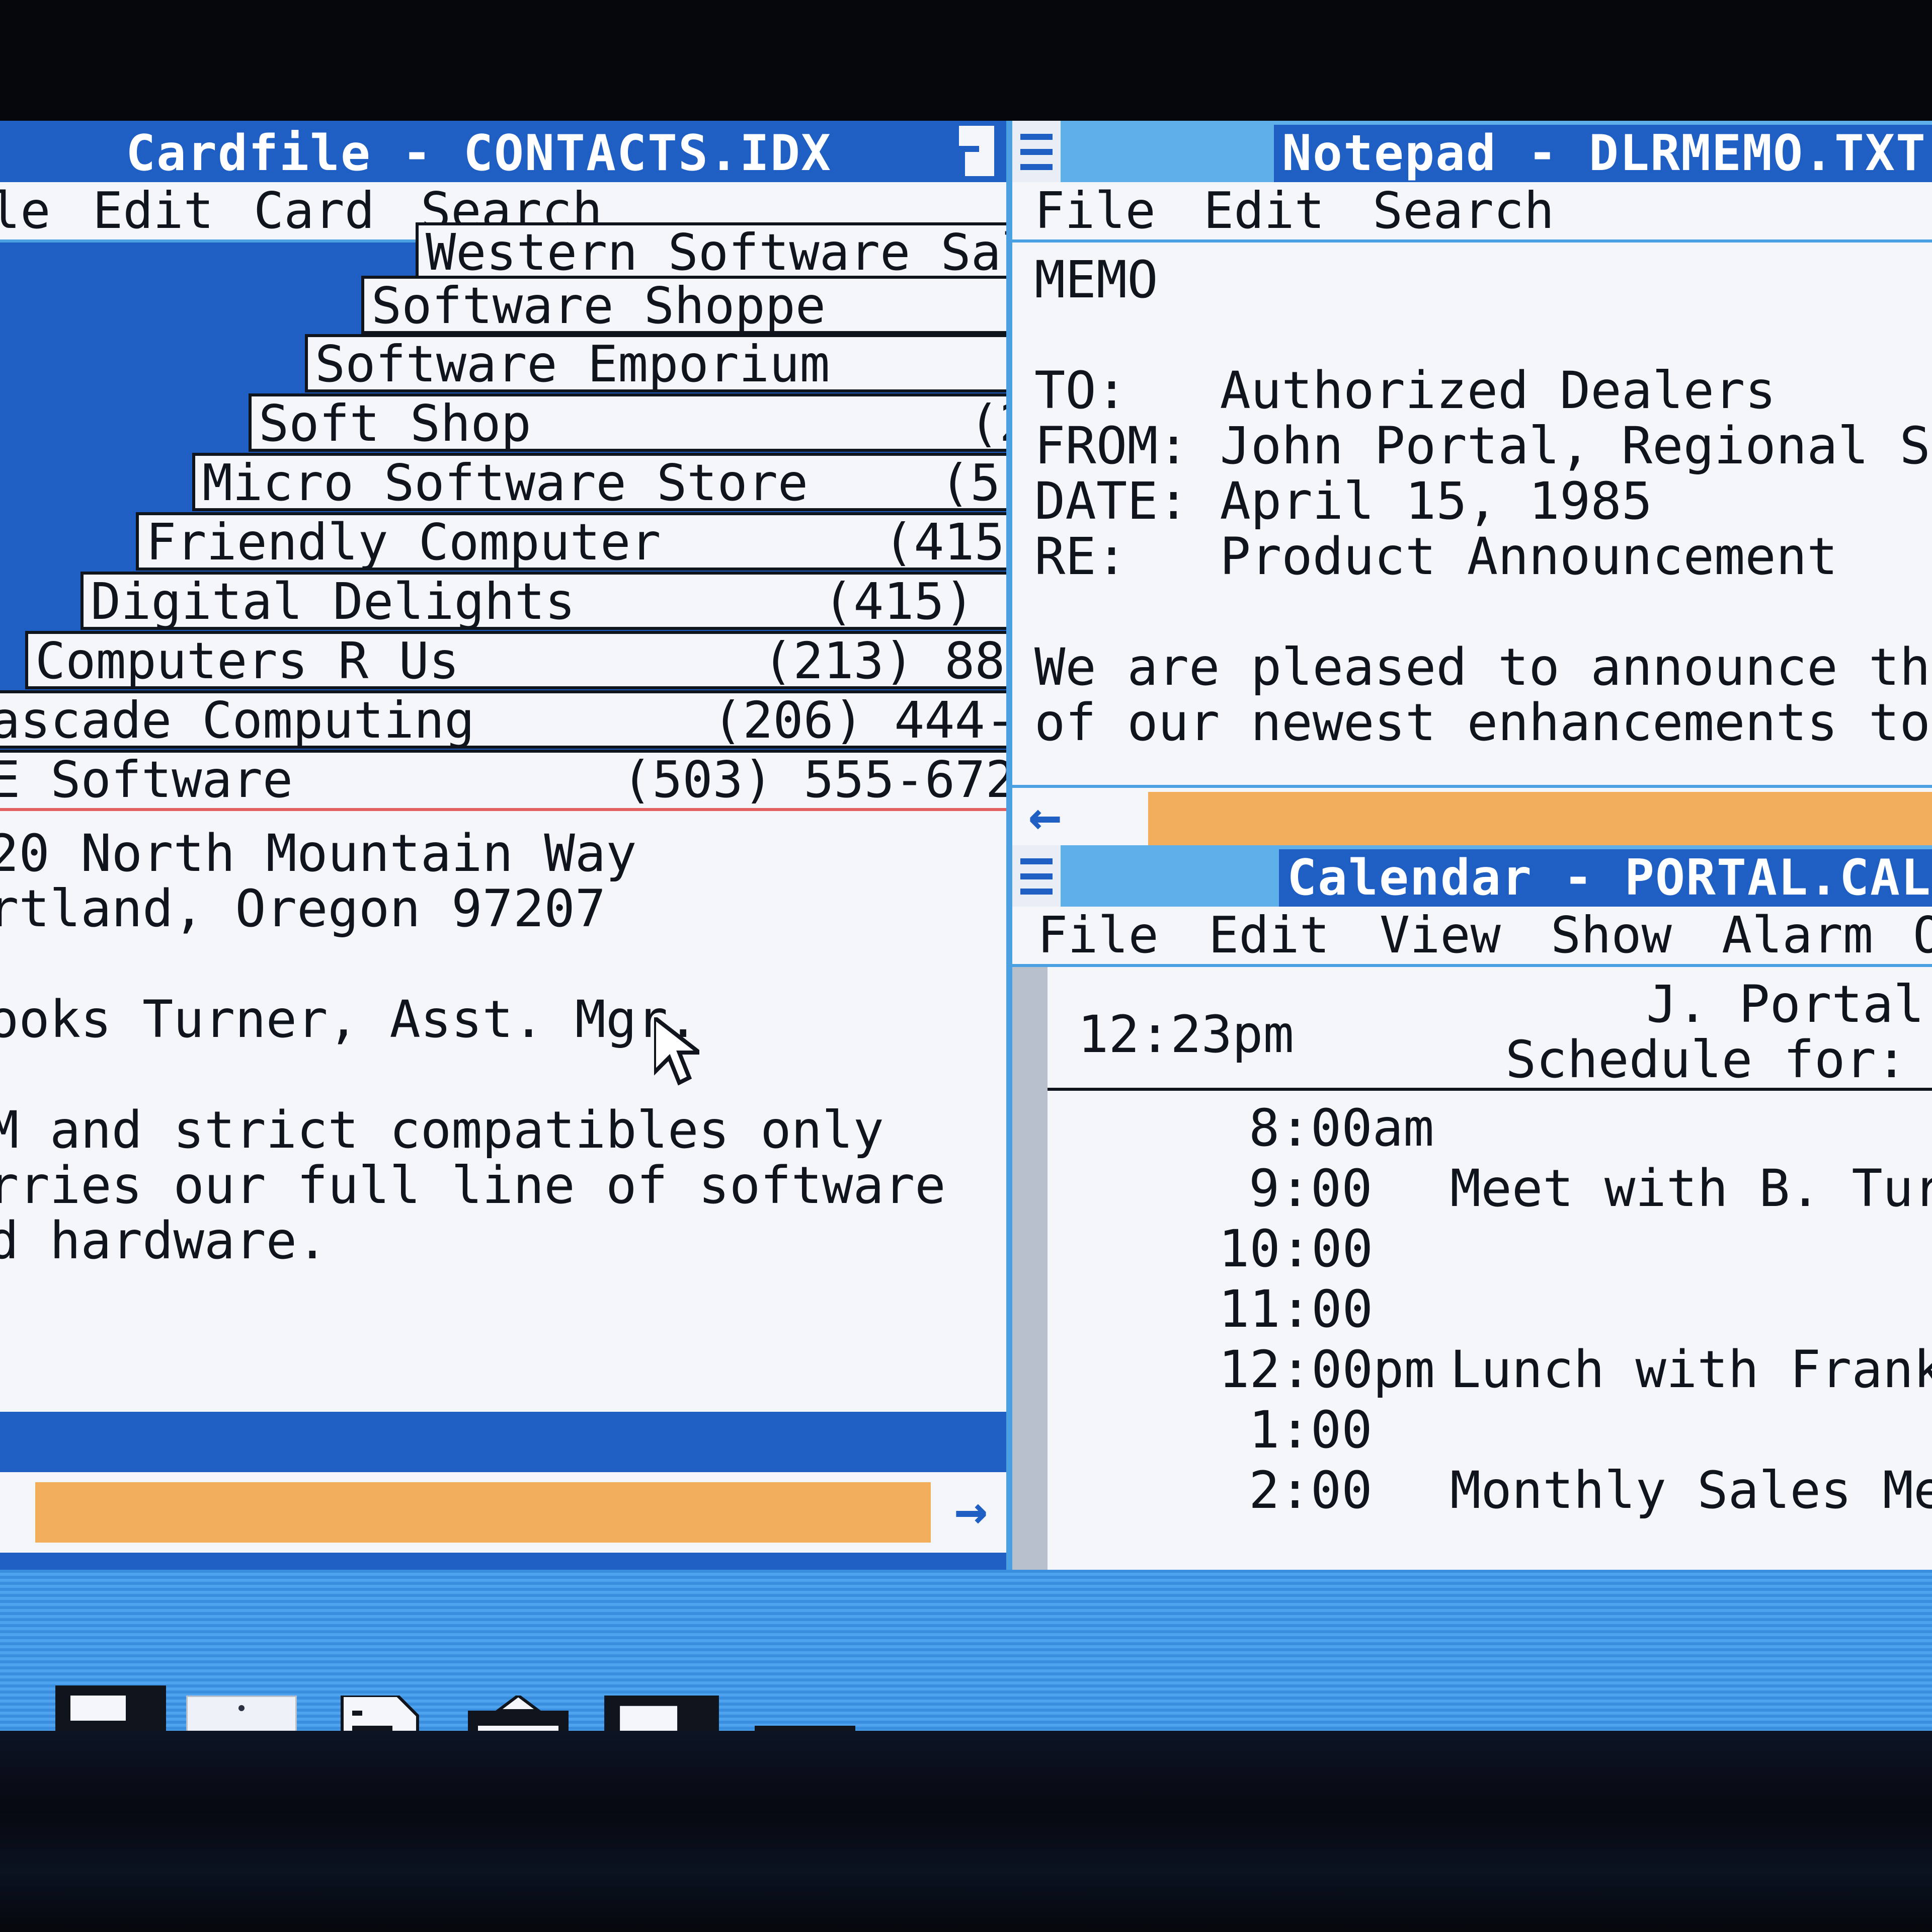  I want to click on card: Software Emporium, so click(657, 363).